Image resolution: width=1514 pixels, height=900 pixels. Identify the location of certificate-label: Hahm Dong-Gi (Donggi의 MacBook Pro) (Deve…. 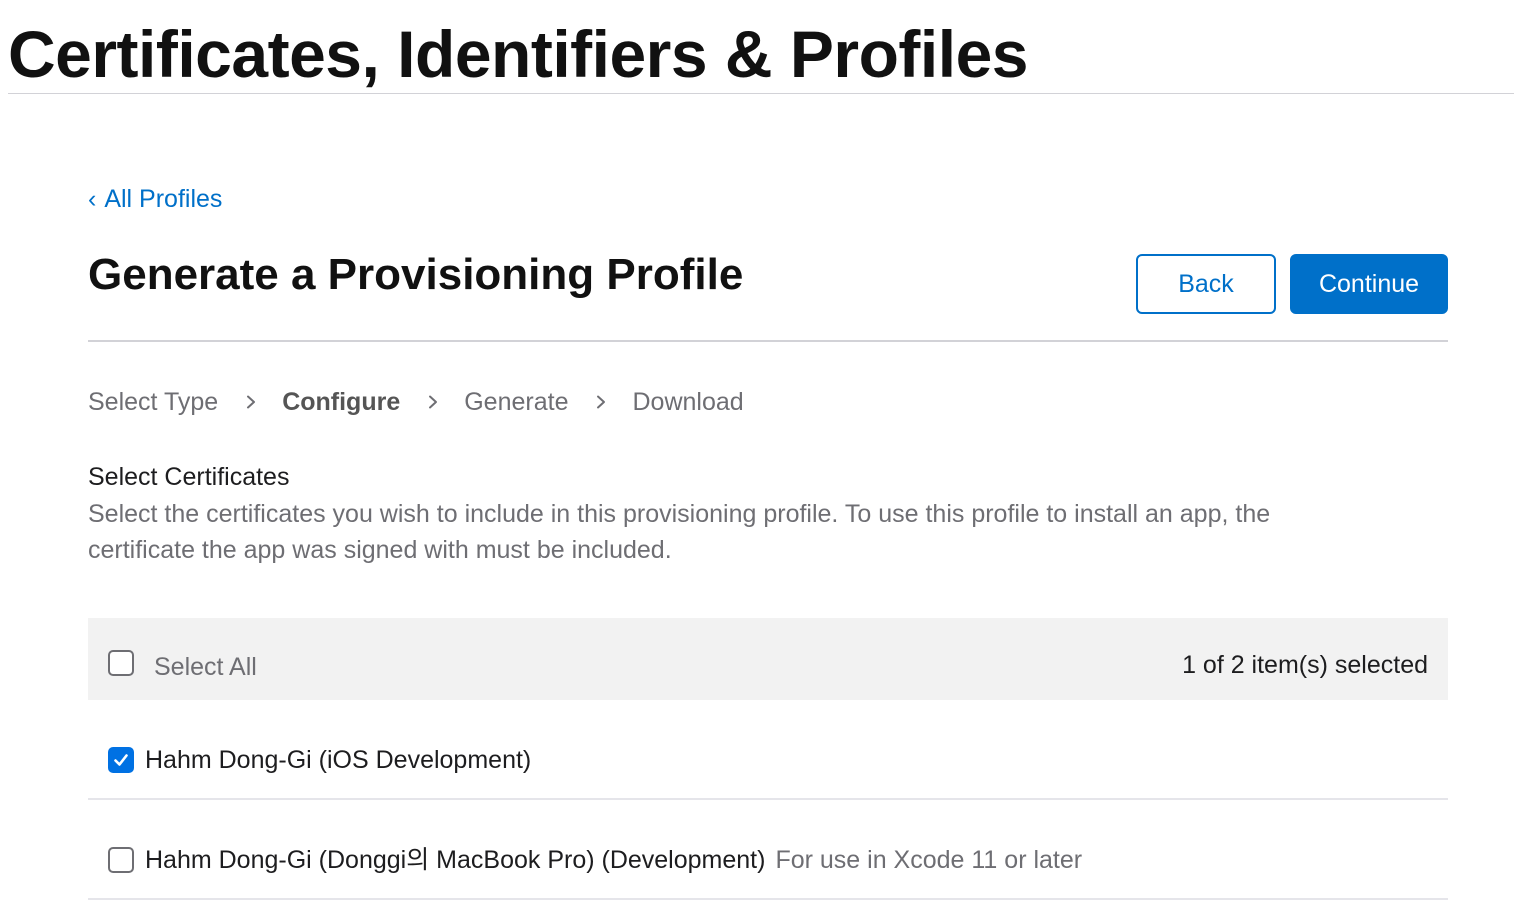
(613, 860).